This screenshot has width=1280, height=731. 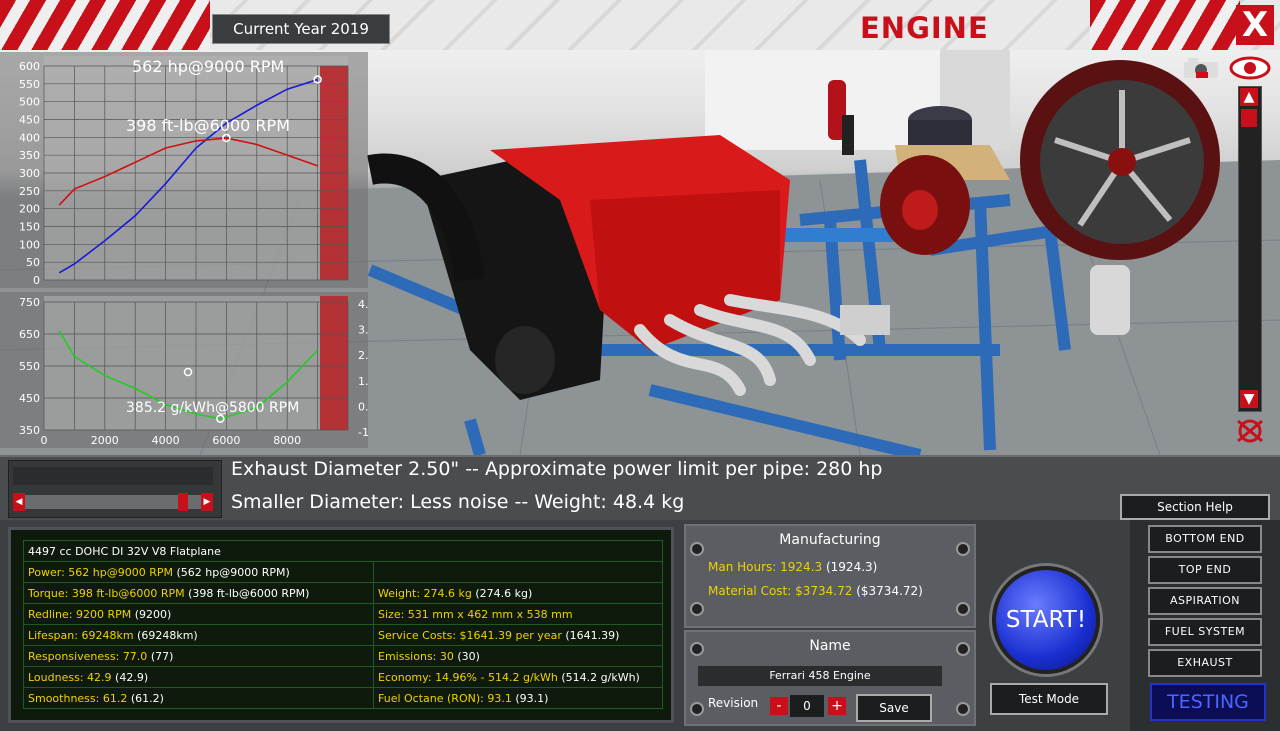 I want to click on stat-value: 42.9, so click(x=99, y=677).